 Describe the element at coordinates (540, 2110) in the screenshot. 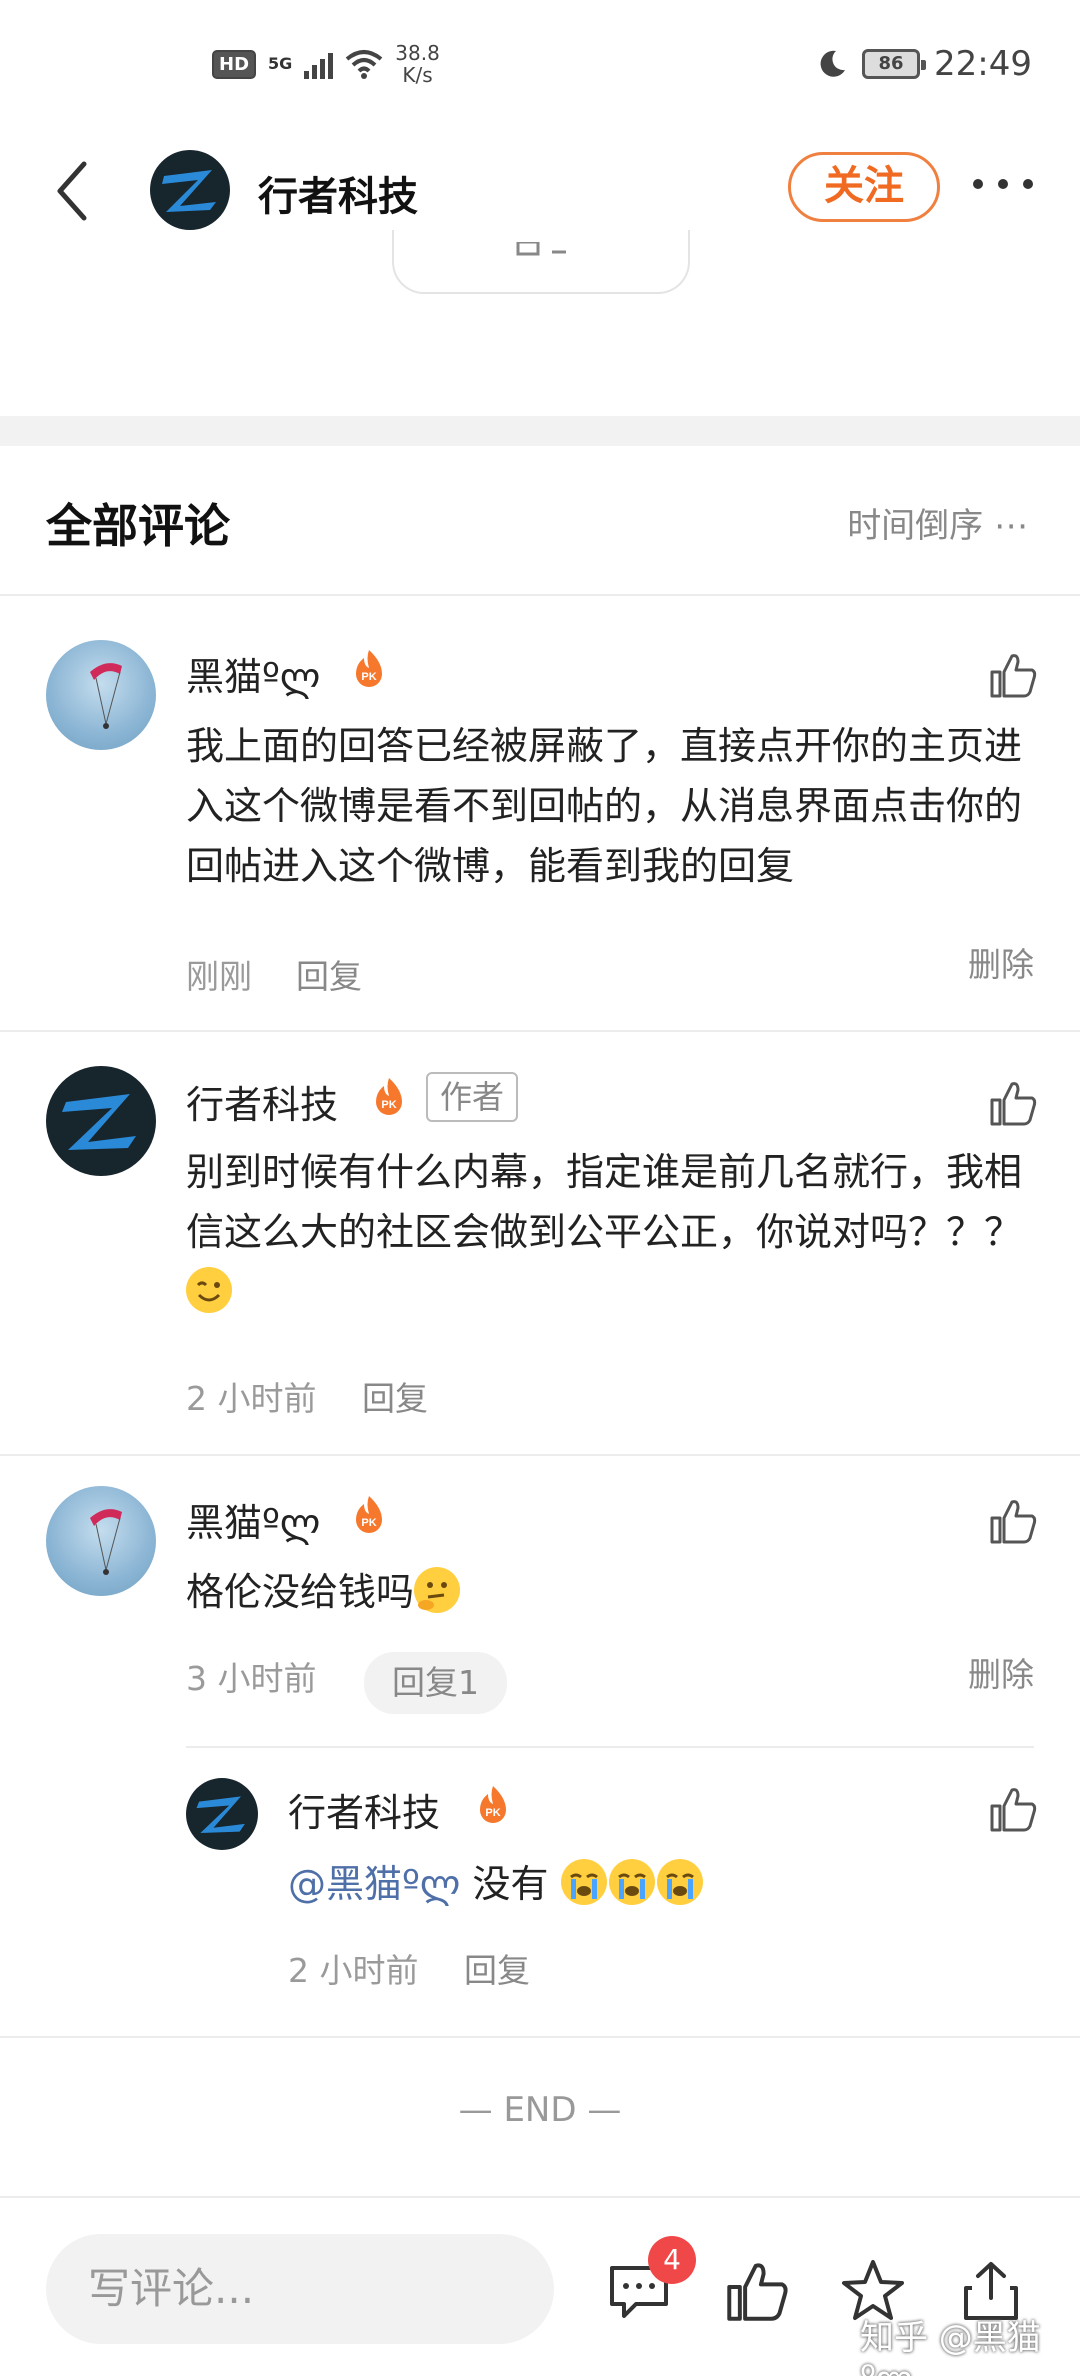

I see `end-marker: — END —` at that location.